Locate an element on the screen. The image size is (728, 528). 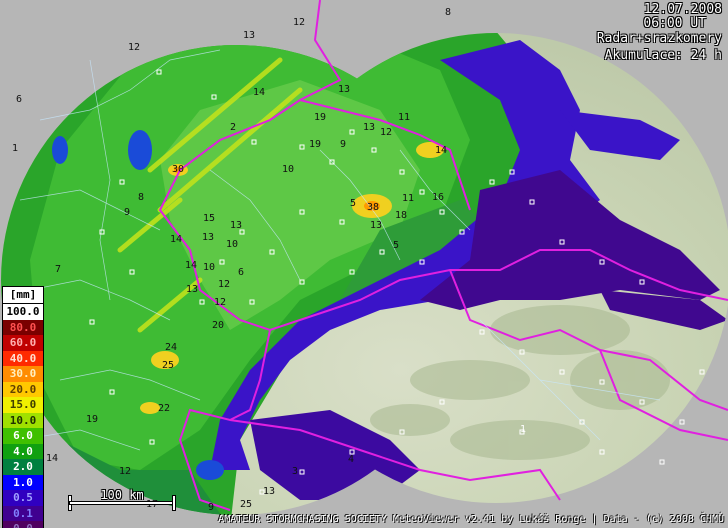
time-label: 06:00 UT is located at coordinates (674, 23).